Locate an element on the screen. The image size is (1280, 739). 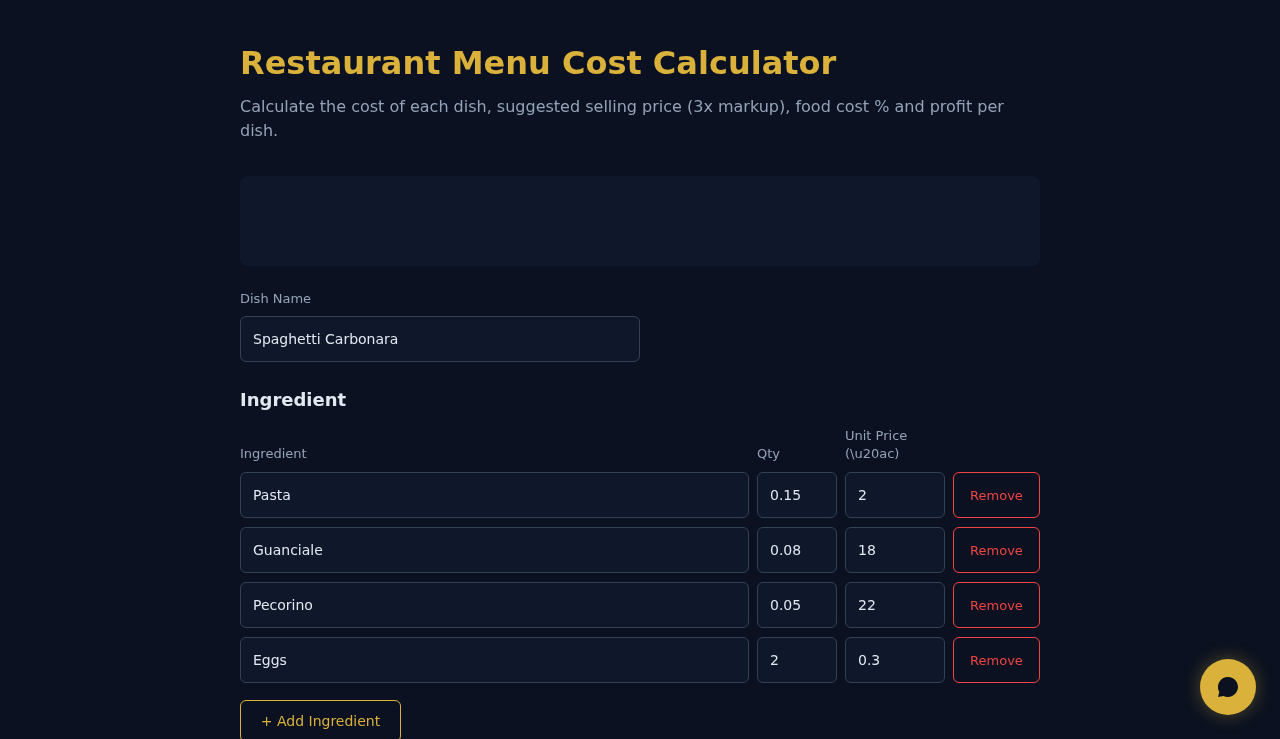
qty-input: 0.05 is located at coordinates (797, 605).